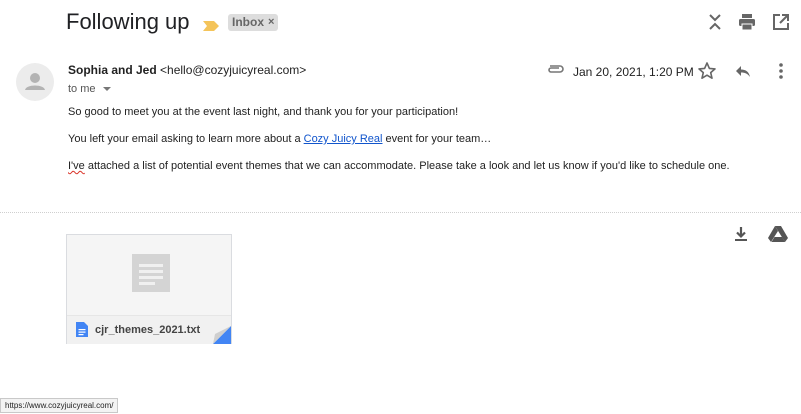 This screenshot has width=801, height=414. I want to click on sender-line: Sophia and Jed <hello@cozyjuicyreal.com>, so click(187, 70).